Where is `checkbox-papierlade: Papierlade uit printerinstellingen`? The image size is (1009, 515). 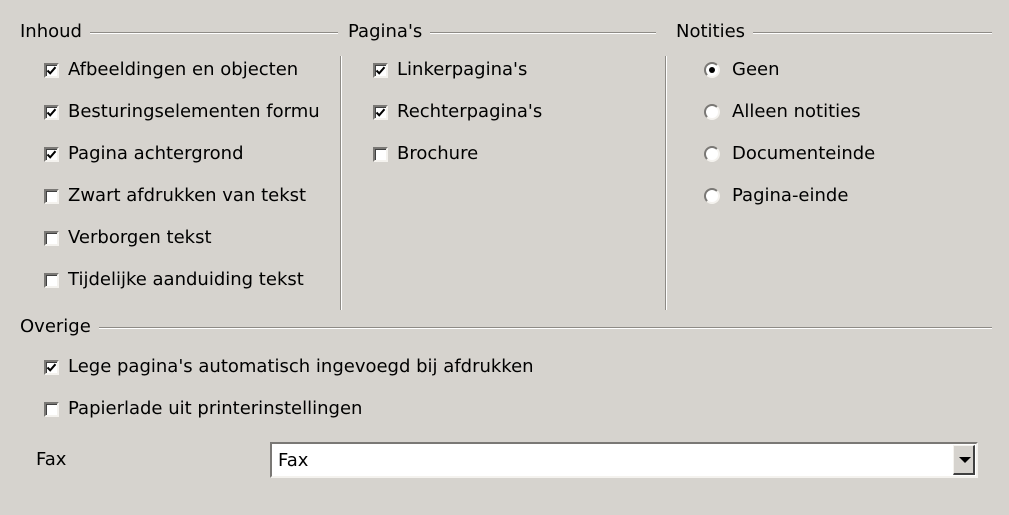
checkbox-papierlade: Papierlade uit printerinstellingen is located at coordinates (394, 409).